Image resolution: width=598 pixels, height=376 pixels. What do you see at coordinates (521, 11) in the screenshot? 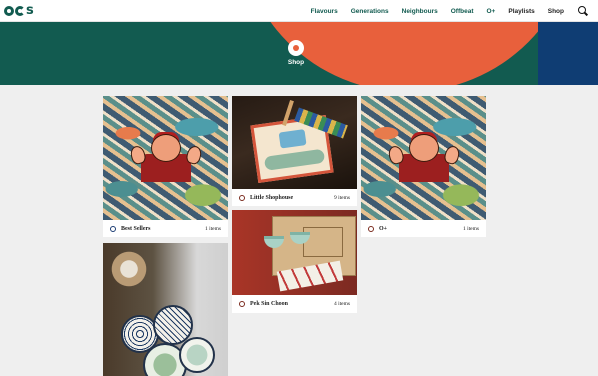
I see `nav-playlists: Playlists` at bounding box center [521, 11].